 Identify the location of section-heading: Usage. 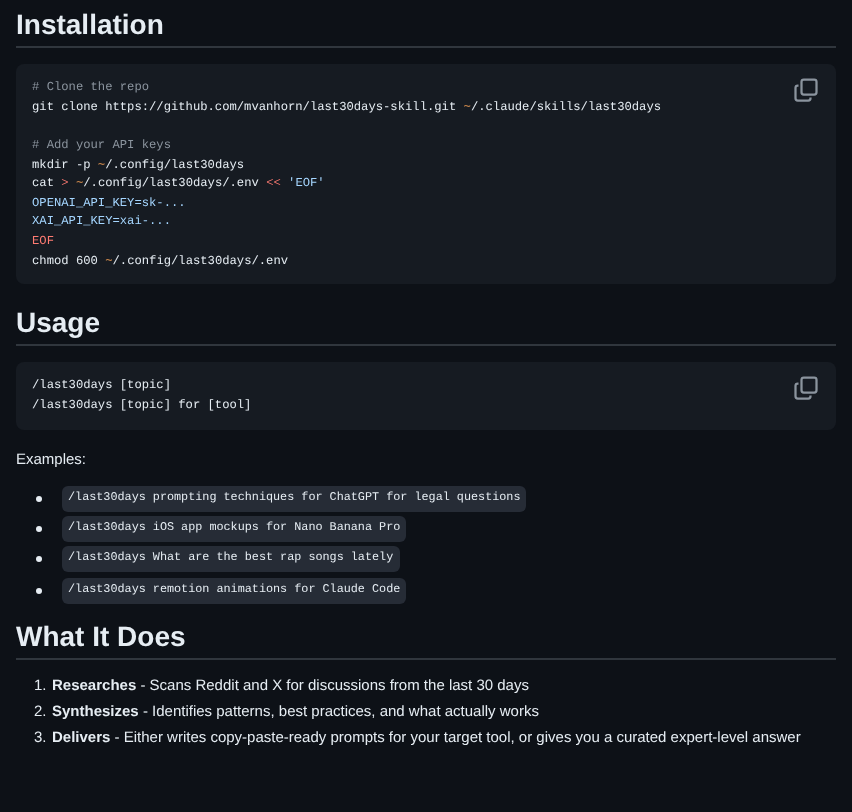
(426, 324).